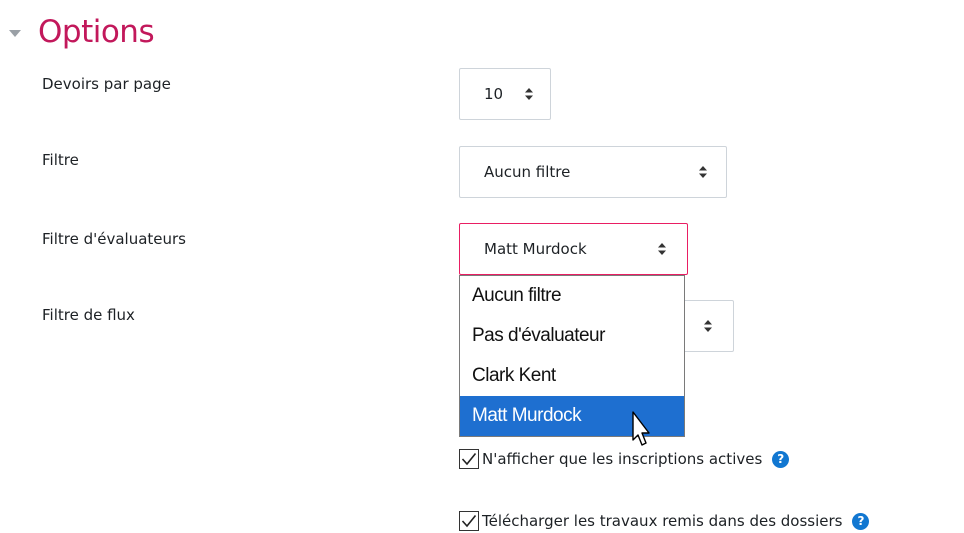 Image resolution: width=964 pixels, height=533 pixels. What do you see at coordinates (535, 249) in the screenshot?
I see `marker-filter-value: Matt Murdock` at bounding box center [535, 249].